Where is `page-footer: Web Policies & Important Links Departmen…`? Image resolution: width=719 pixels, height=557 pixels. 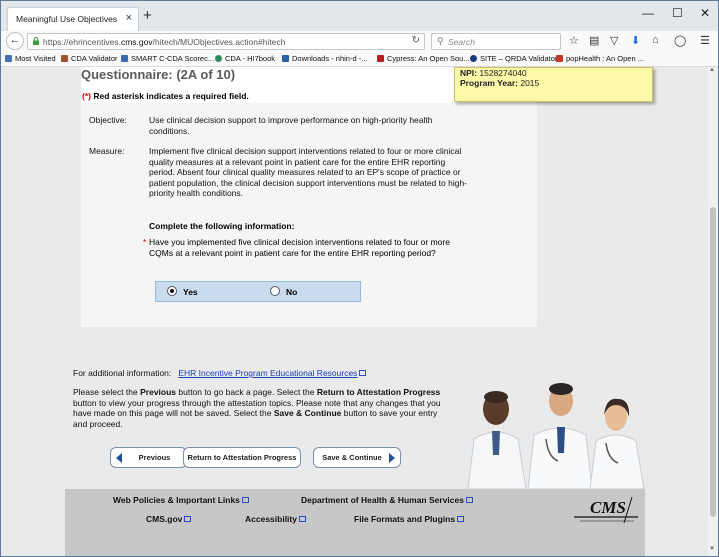 page-footer: Web Policies & Important Links Departmen… is located at coordinates (355, 522).